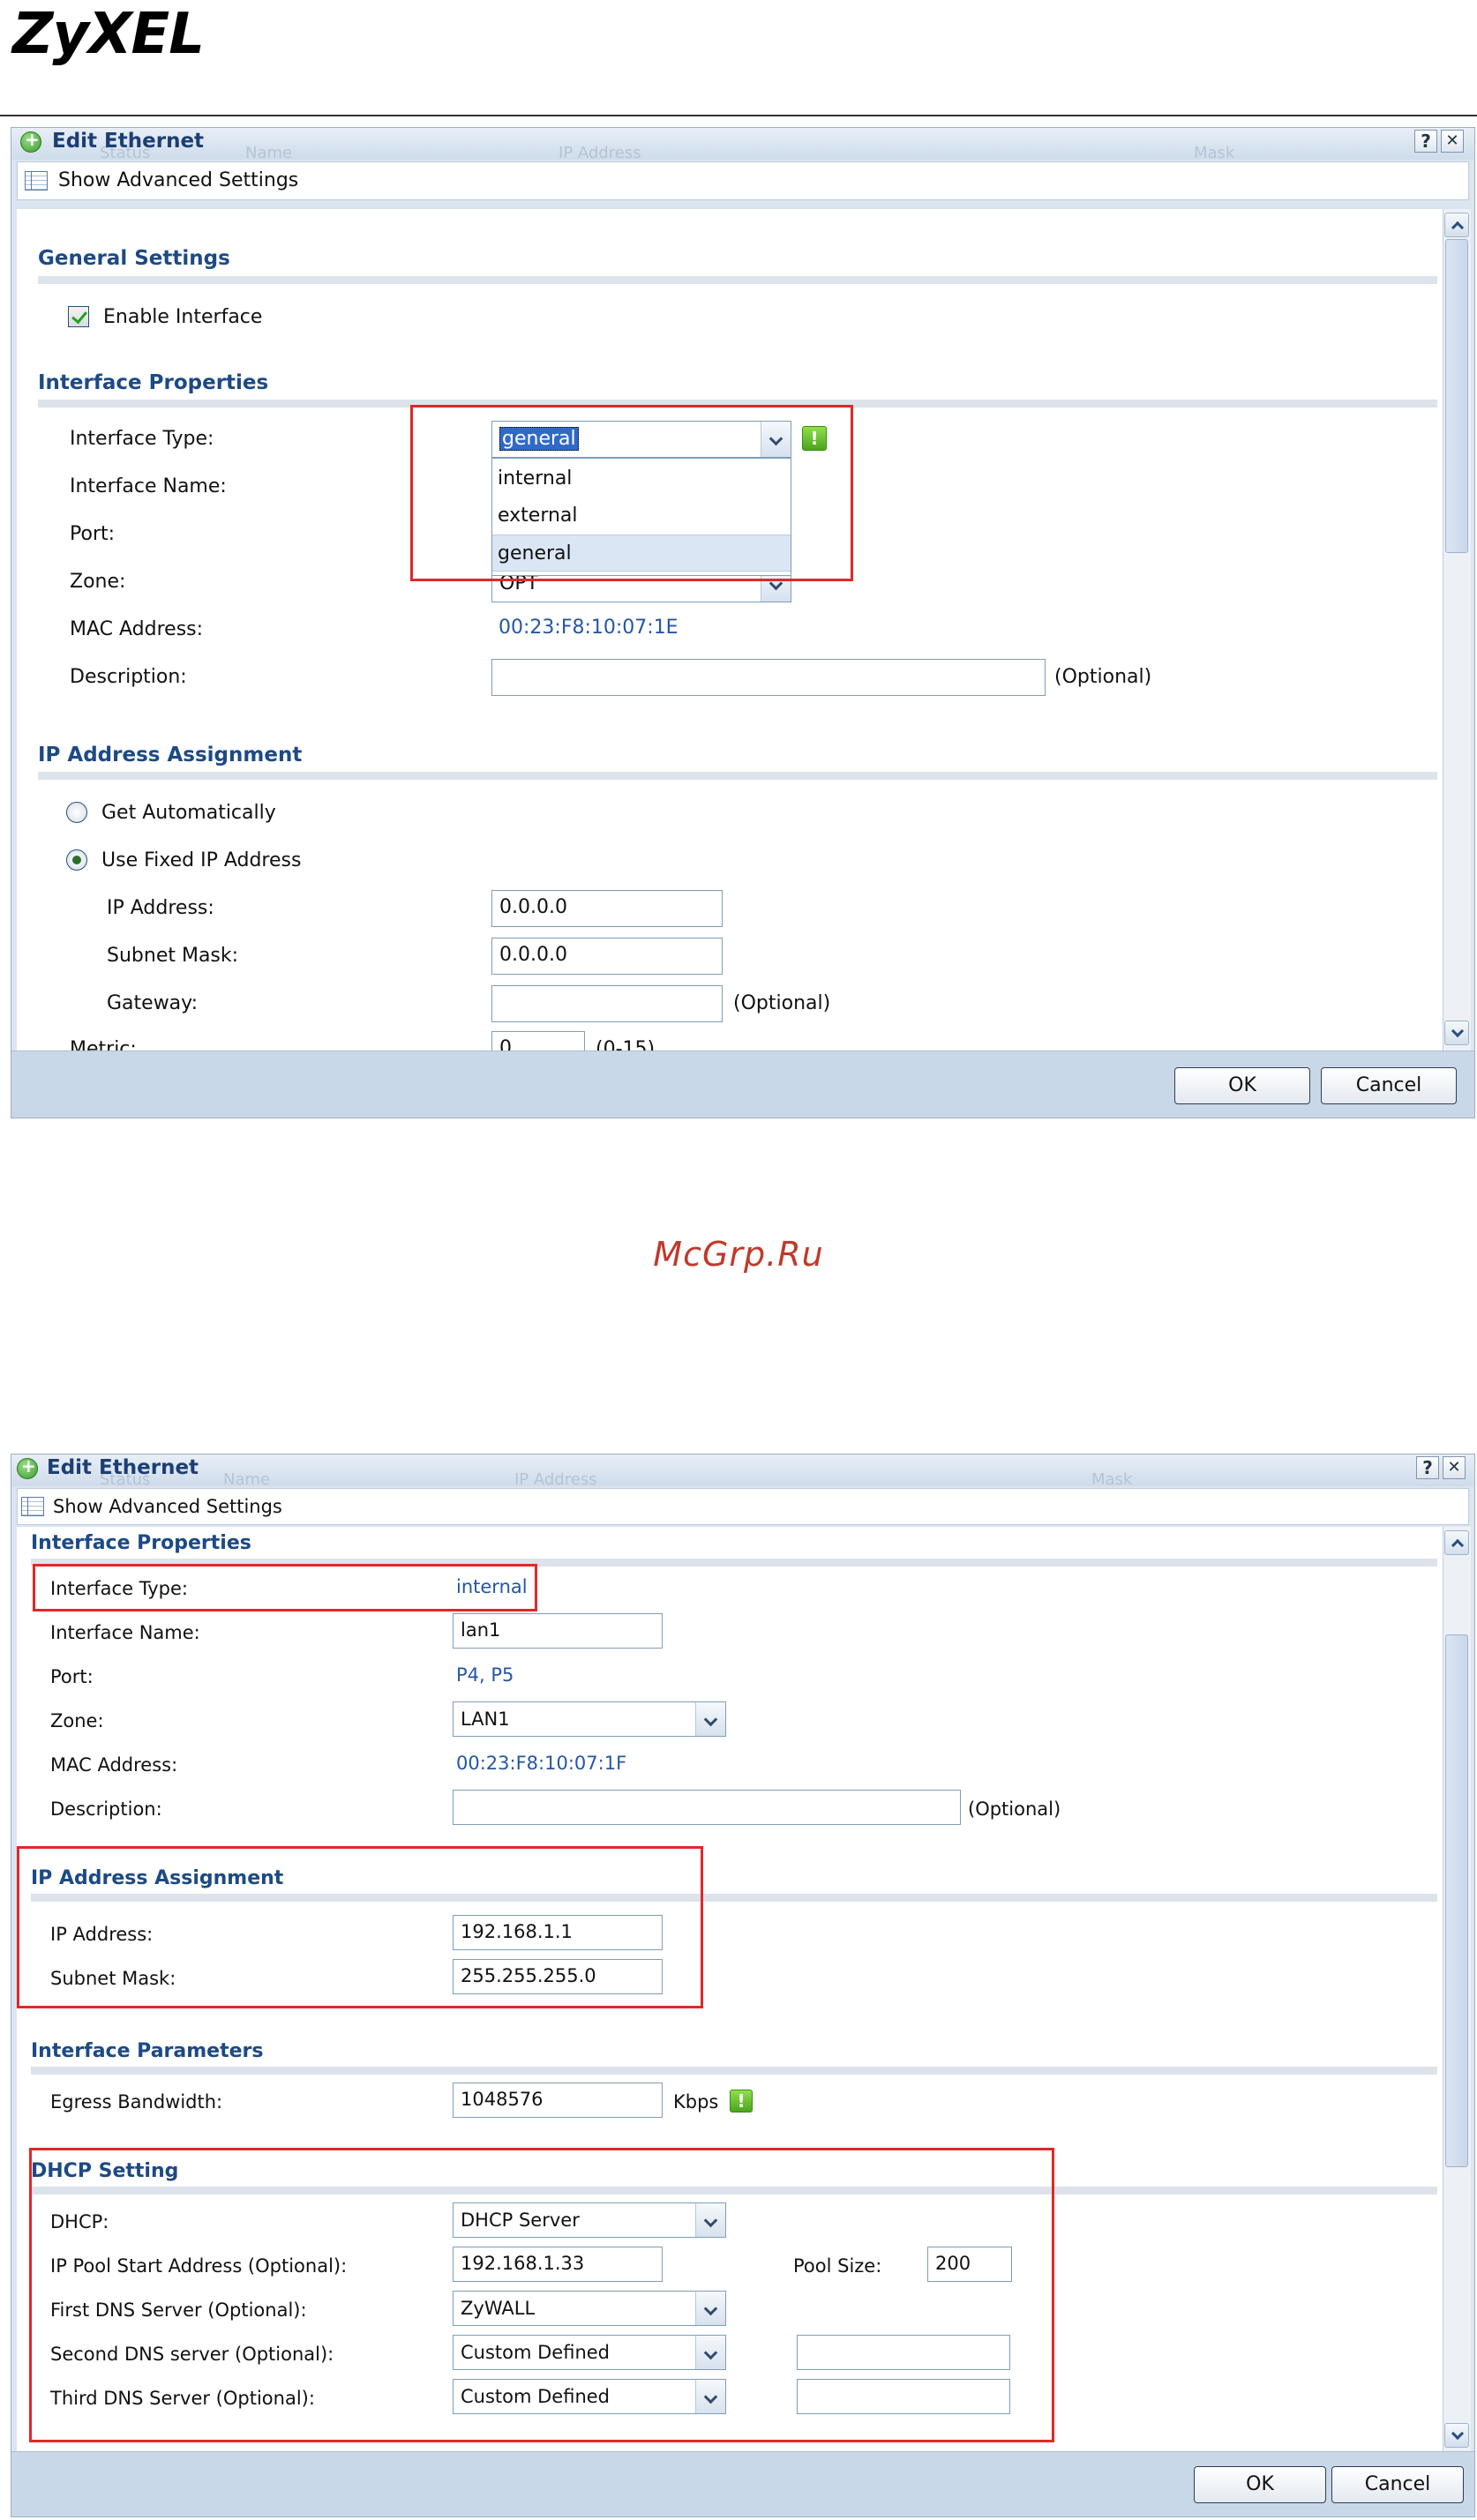  I want to click on metric-range-hint: (0-15), so click(626, 1044).